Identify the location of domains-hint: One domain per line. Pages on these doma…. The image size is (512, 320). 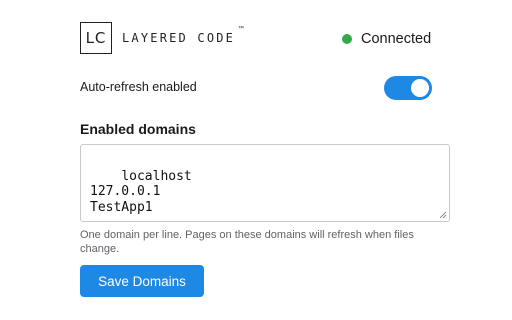
(247, 242).